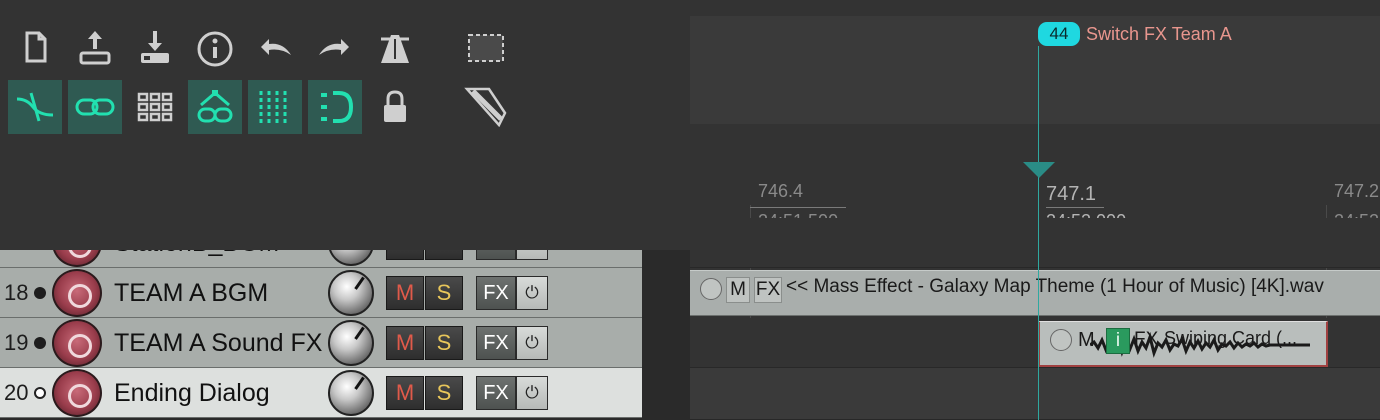  What do you see at coordinates (16, 292) in the screenshot?
I see `track-number: 18` at bounding box center [16, 292].